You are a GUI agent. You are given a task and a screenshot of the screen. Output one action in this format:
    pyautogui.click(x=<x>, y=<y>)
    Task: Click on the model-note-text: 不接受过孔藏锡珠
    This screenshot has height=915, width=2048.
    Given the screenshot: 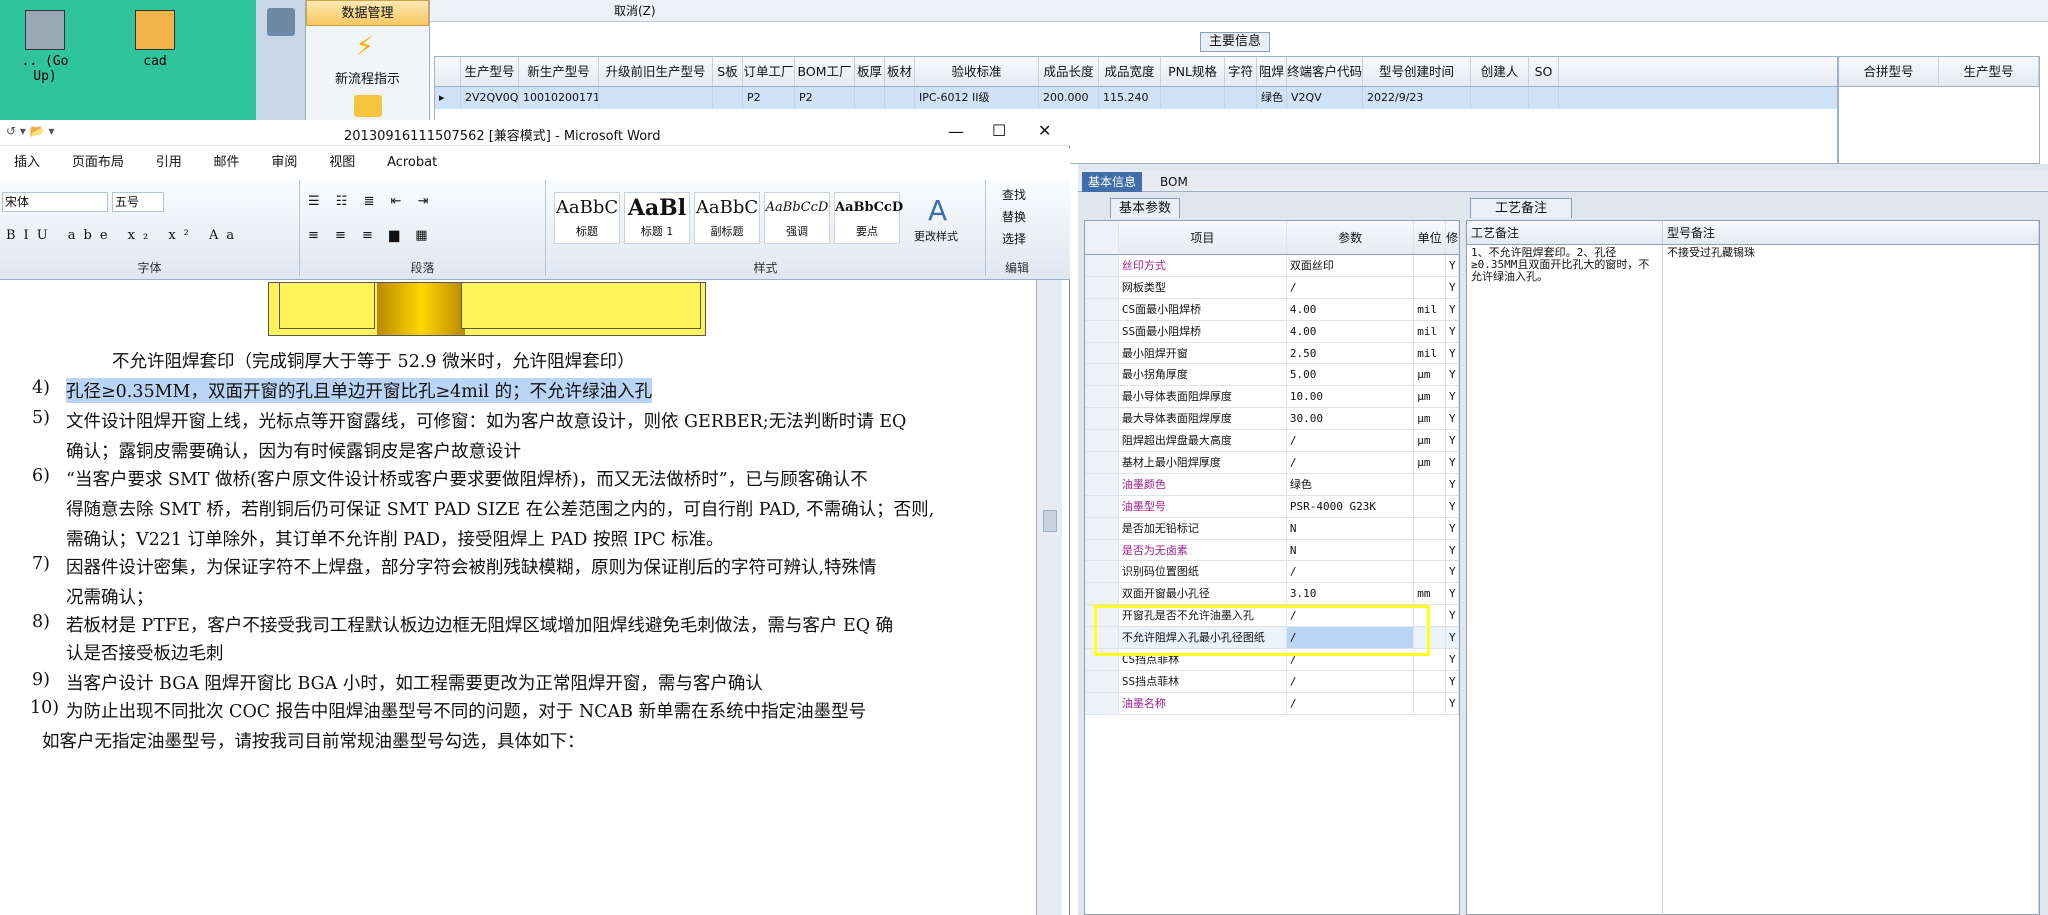 What is the action you would take?
    pyautogui.click(x=1851, y=580)
    